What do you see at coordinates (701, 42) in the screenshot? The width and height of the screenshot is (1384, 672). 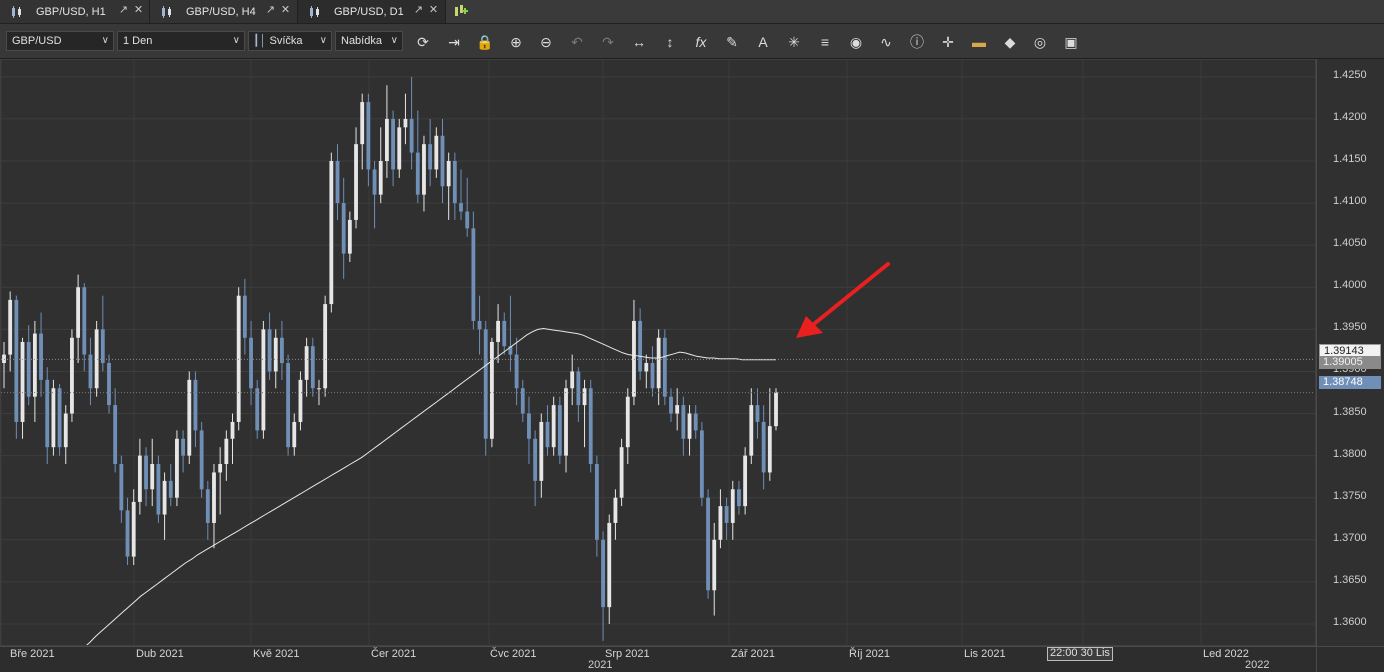 I see `indicator-fx-icon: fx` at bounding box center [701, 42].